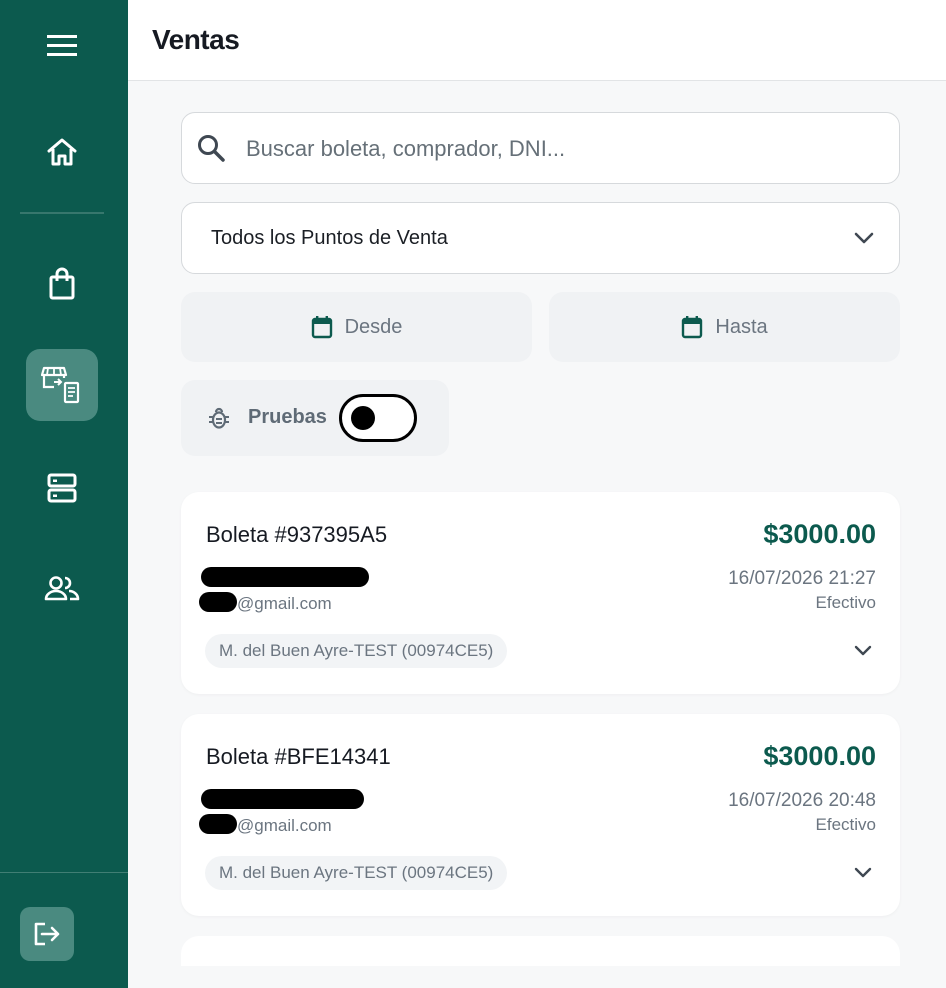 This screenshot has height=988, width=946. What do you see at coordinates (219, 418) in the screenshot?
I see `bug-icon` at bounding box center [219, 418].